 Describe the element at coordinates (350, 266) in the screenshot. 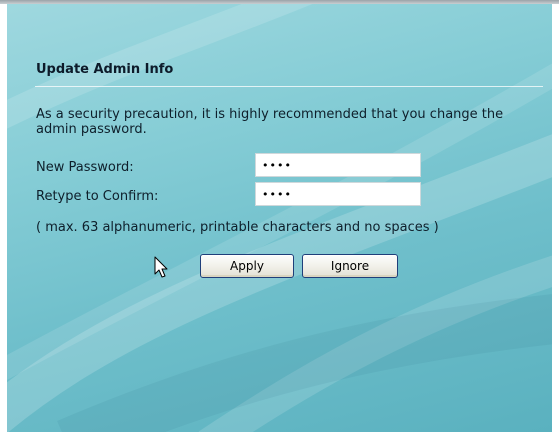

I see `ignore-button: Ignore` at that location.